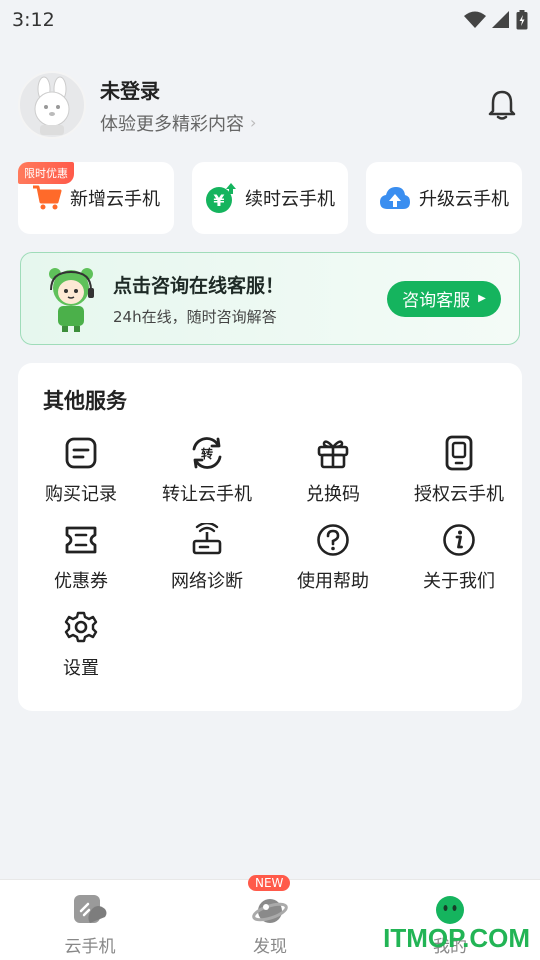  What do you see at coordinates (291, 123) in the screenshot?
I see `profile-subtitle: 体验更多精彩内容 ›` at bounding box center [291, 123].